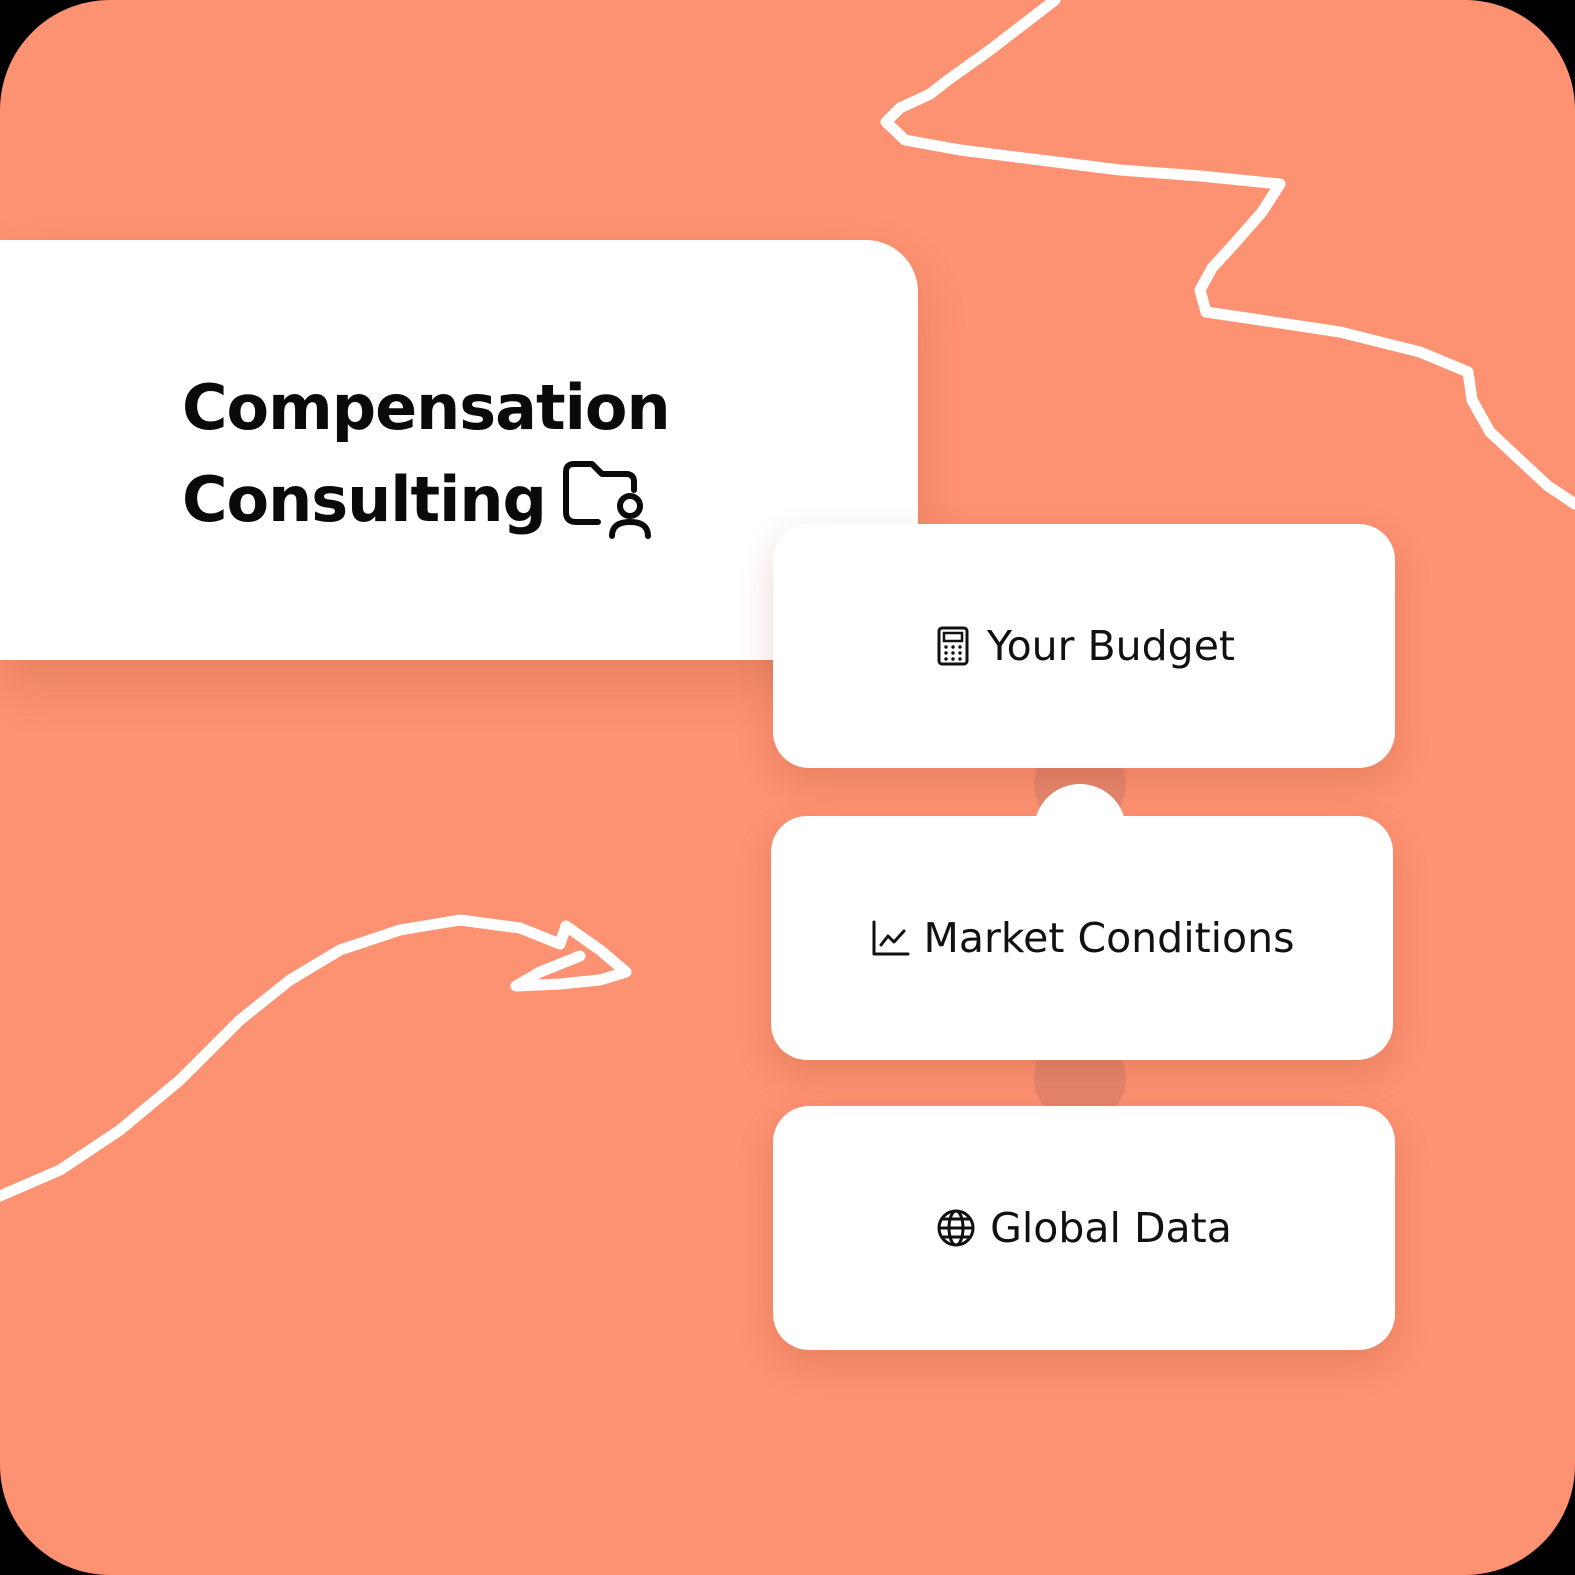 Image resolution: width=1575 pixels, height=1575 pixels. I want to click on step-label-budget: Your Budget, so click(1111, 646).